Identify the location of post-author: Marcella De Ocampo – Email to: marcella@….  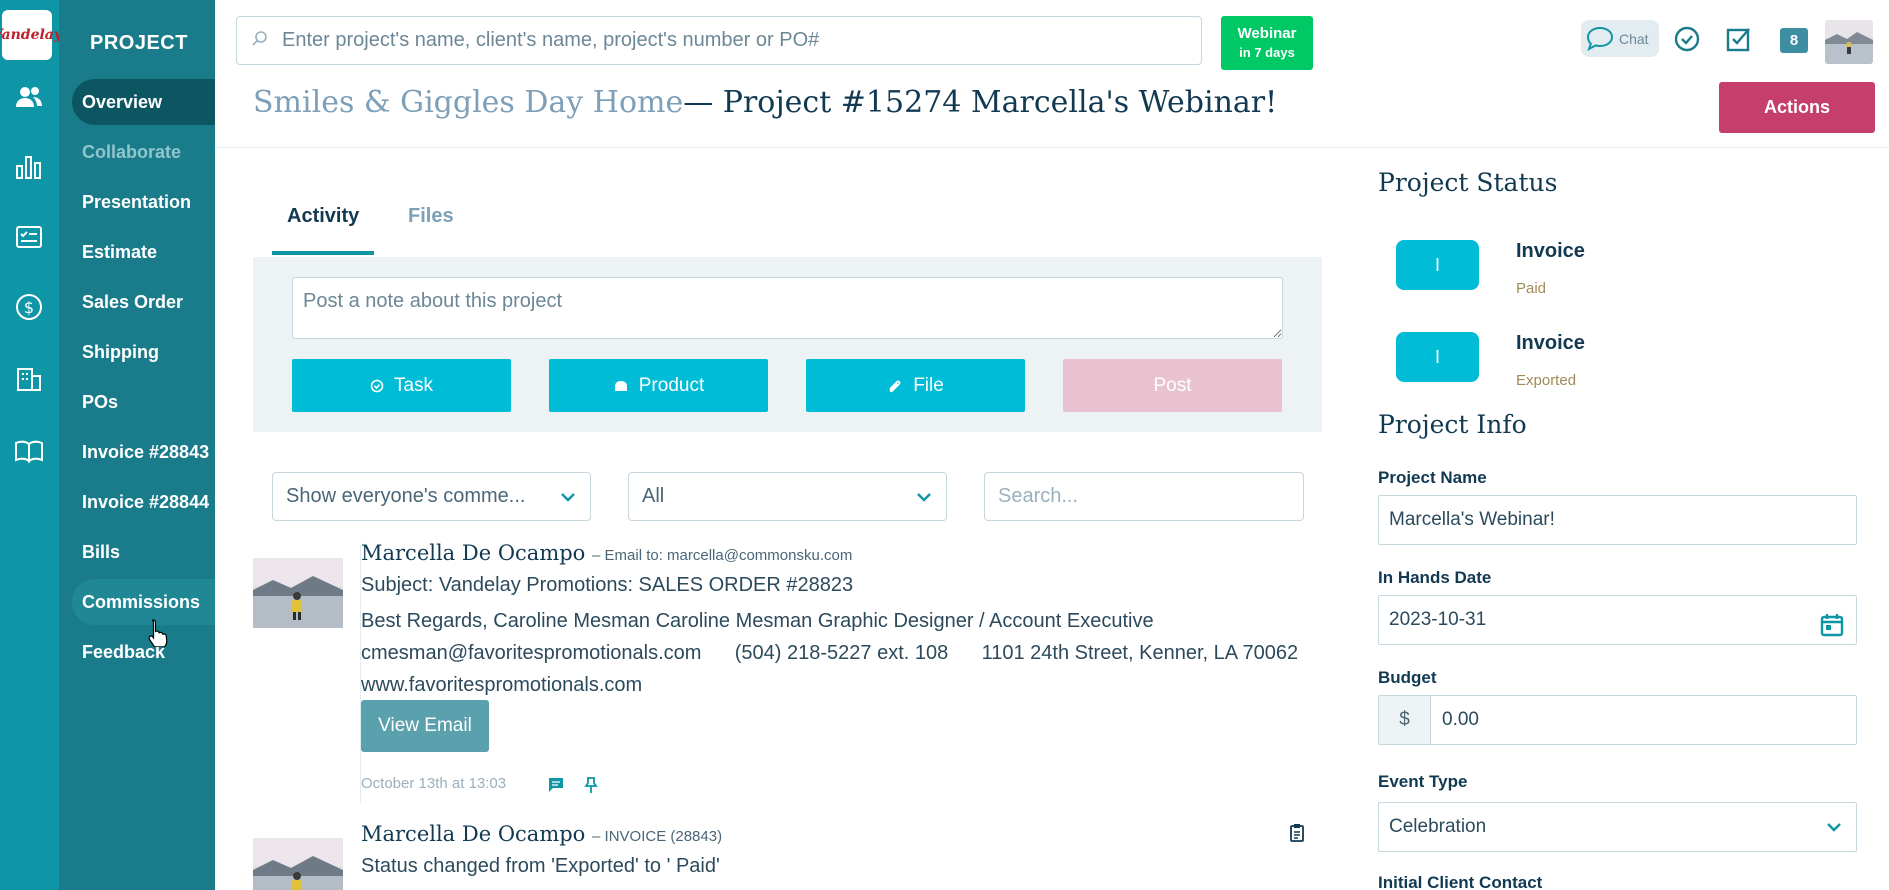
(606, 553).